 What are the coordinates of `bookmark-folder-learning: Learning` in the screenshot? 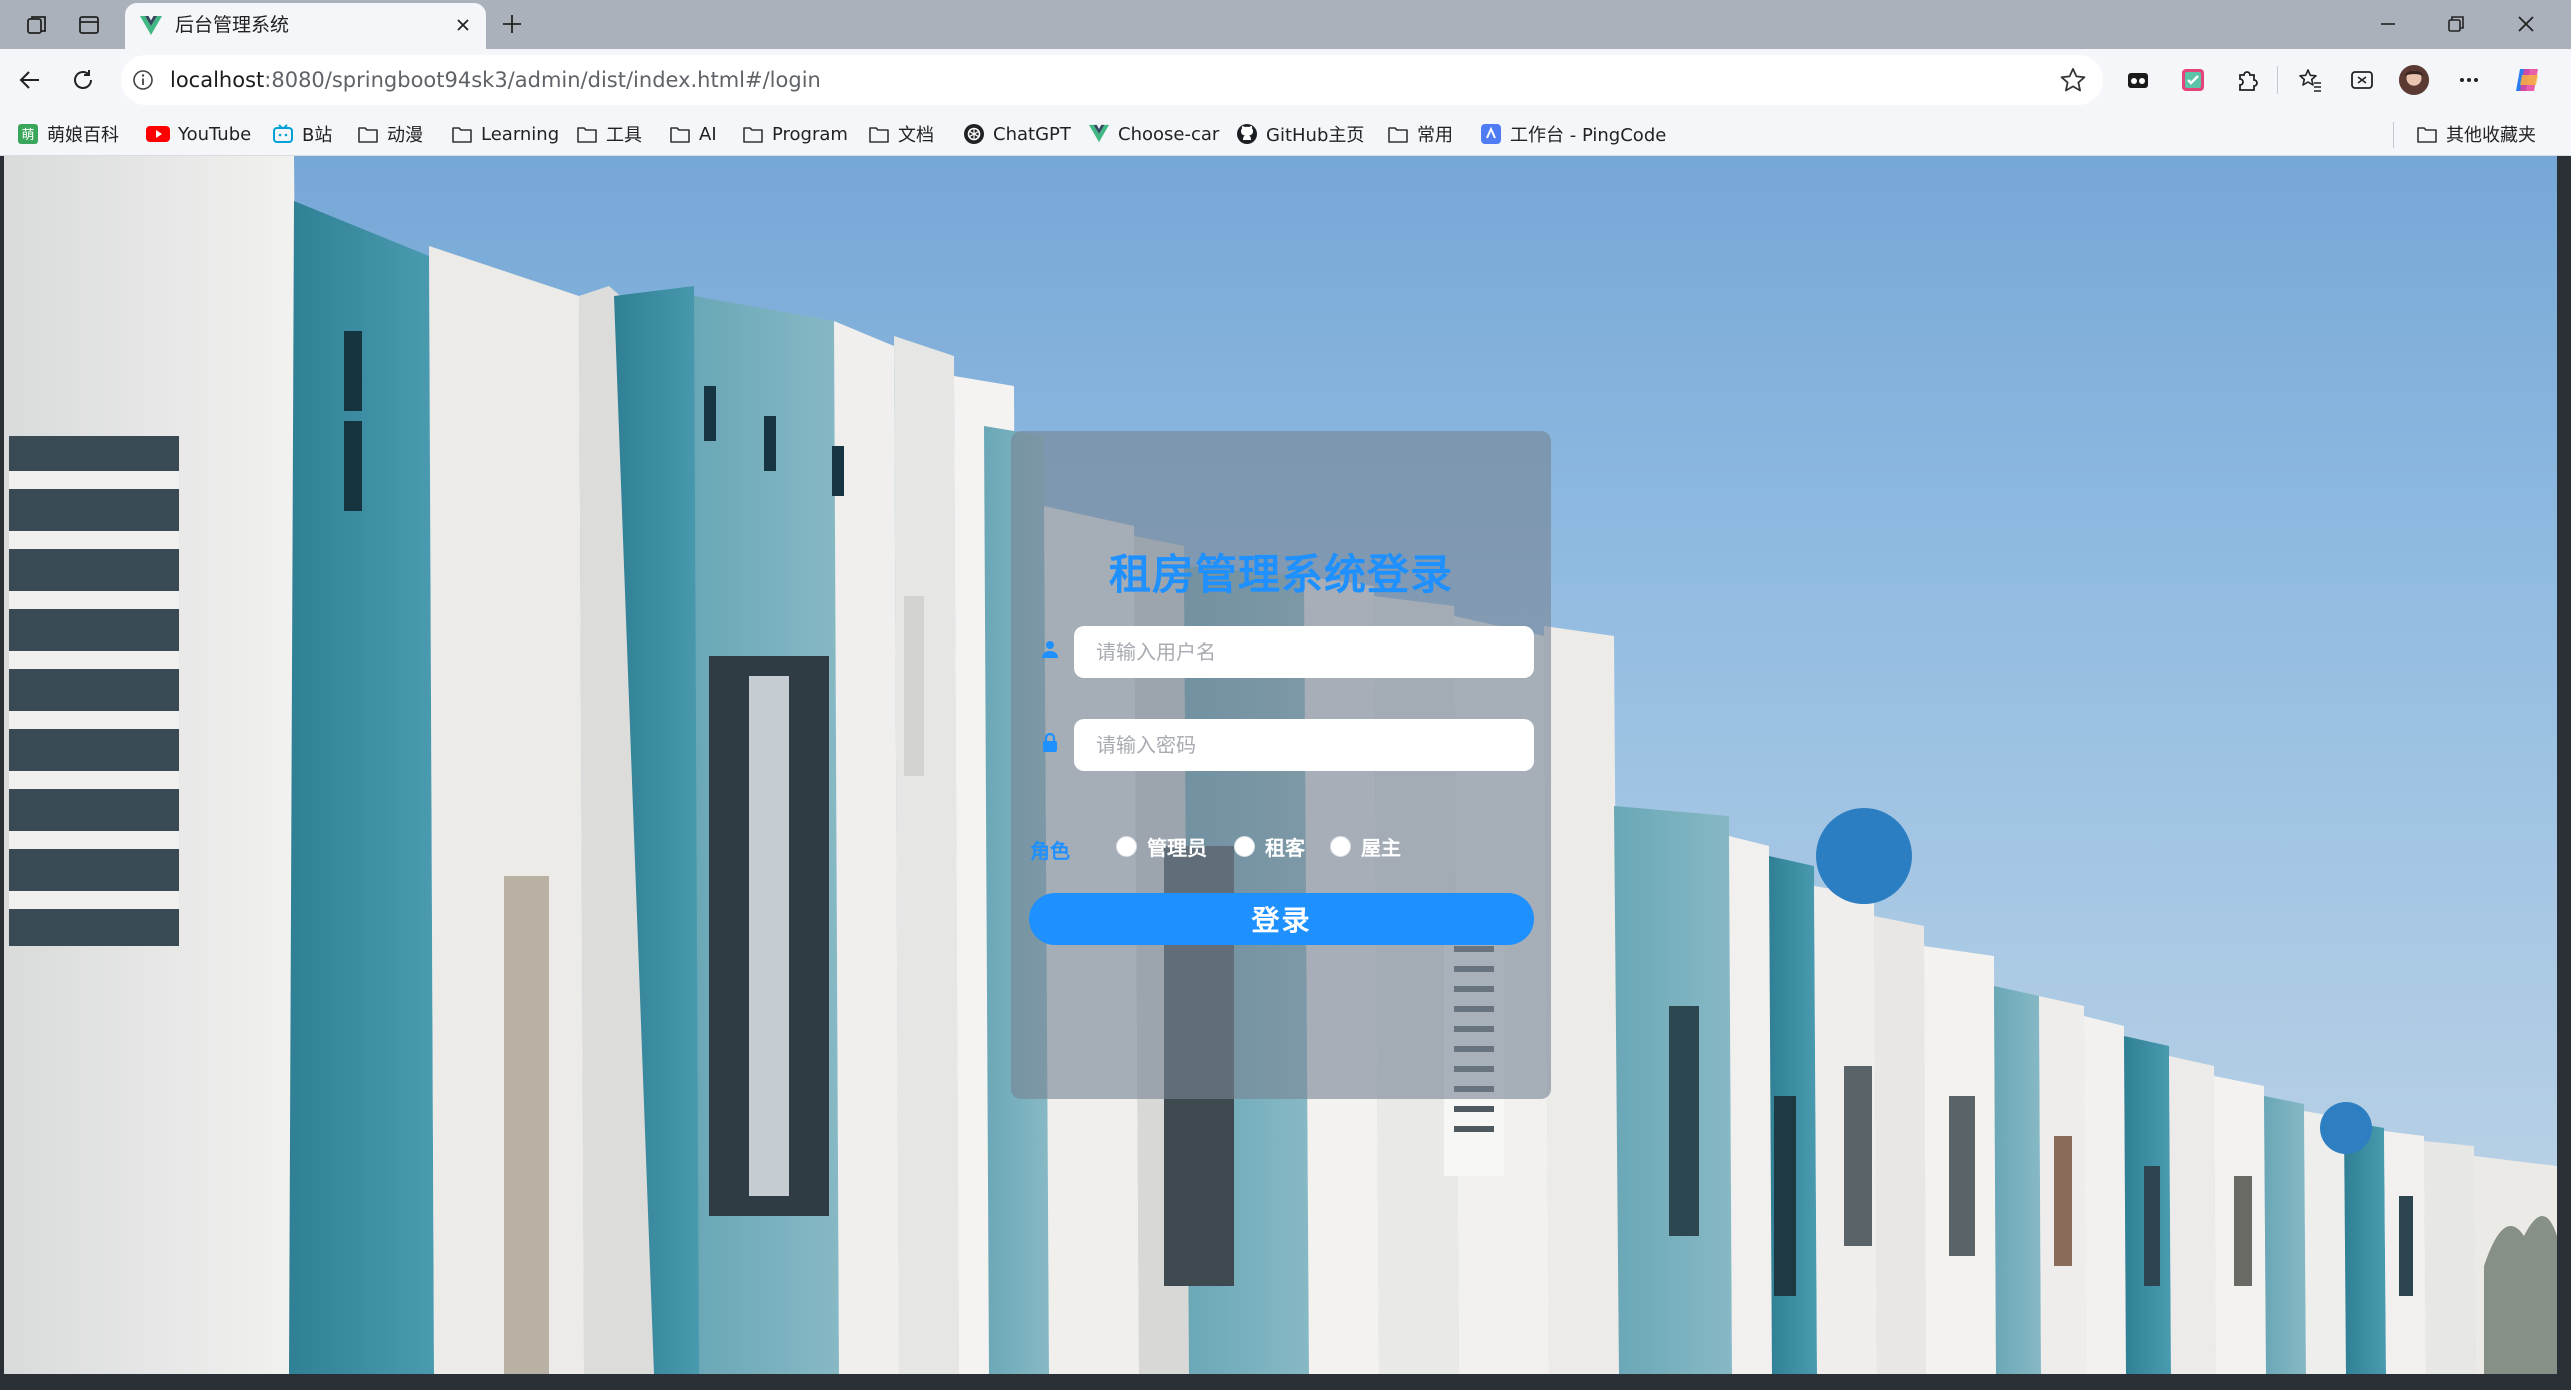 It's located at (505, 134).